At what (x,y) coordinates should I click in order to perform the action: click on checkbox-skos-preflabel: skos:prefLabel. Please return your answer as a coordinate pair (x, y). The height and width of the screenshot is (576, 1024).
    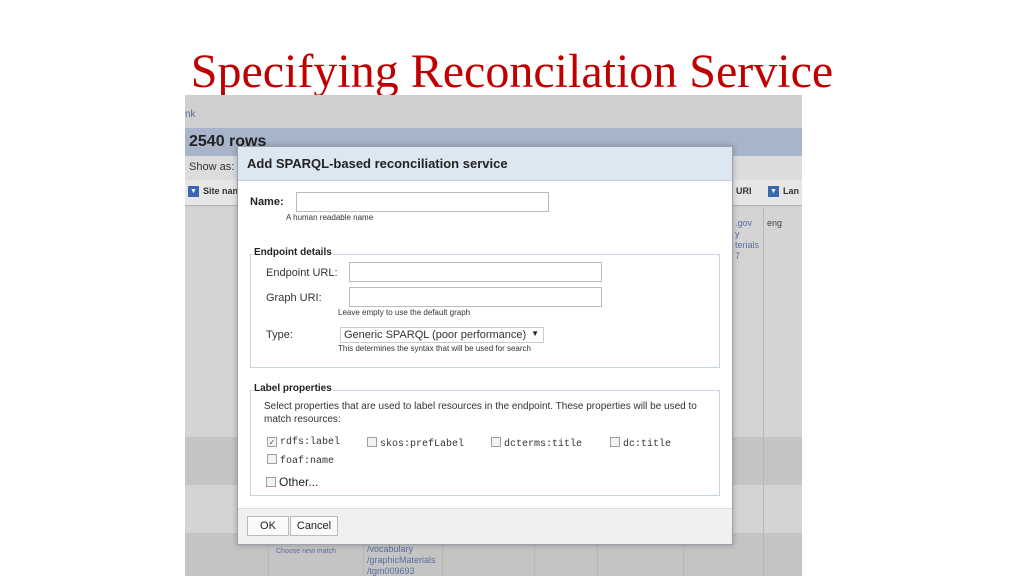
    Looking at the image, I should click on (415, 443).